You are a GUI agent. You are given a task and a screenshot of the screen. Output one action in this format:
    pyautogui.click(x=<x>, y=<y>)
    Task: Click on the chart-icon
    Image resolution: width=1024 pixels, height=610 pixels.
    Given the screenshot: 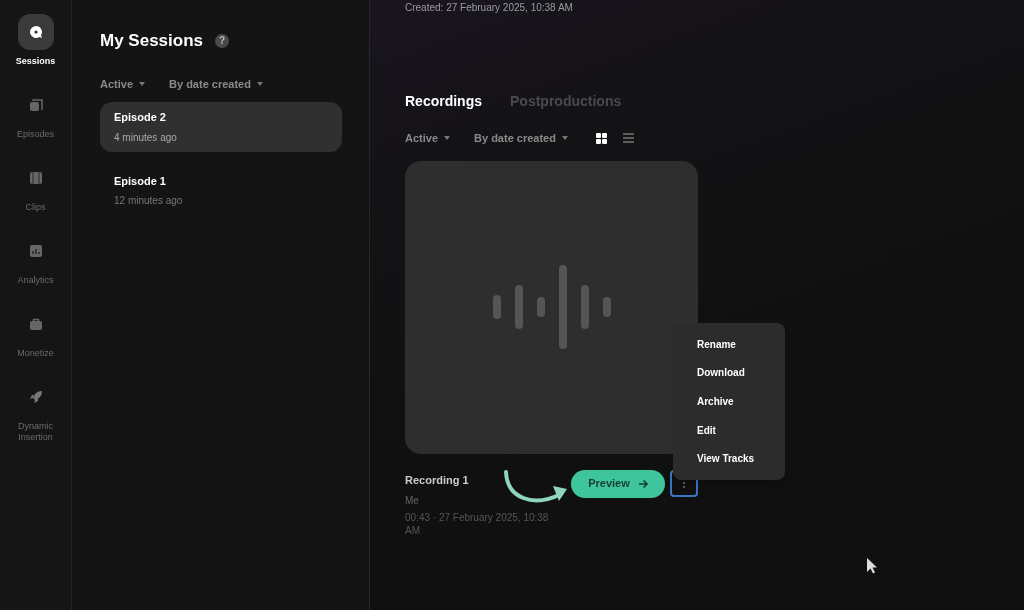 What is the action you would take?
    pyautogui.click(x=35, y=251)
    